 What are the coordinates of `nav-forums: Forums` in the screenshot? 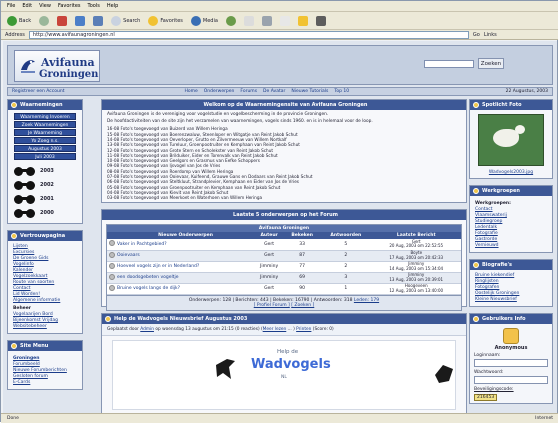 It's located at (248, 91).